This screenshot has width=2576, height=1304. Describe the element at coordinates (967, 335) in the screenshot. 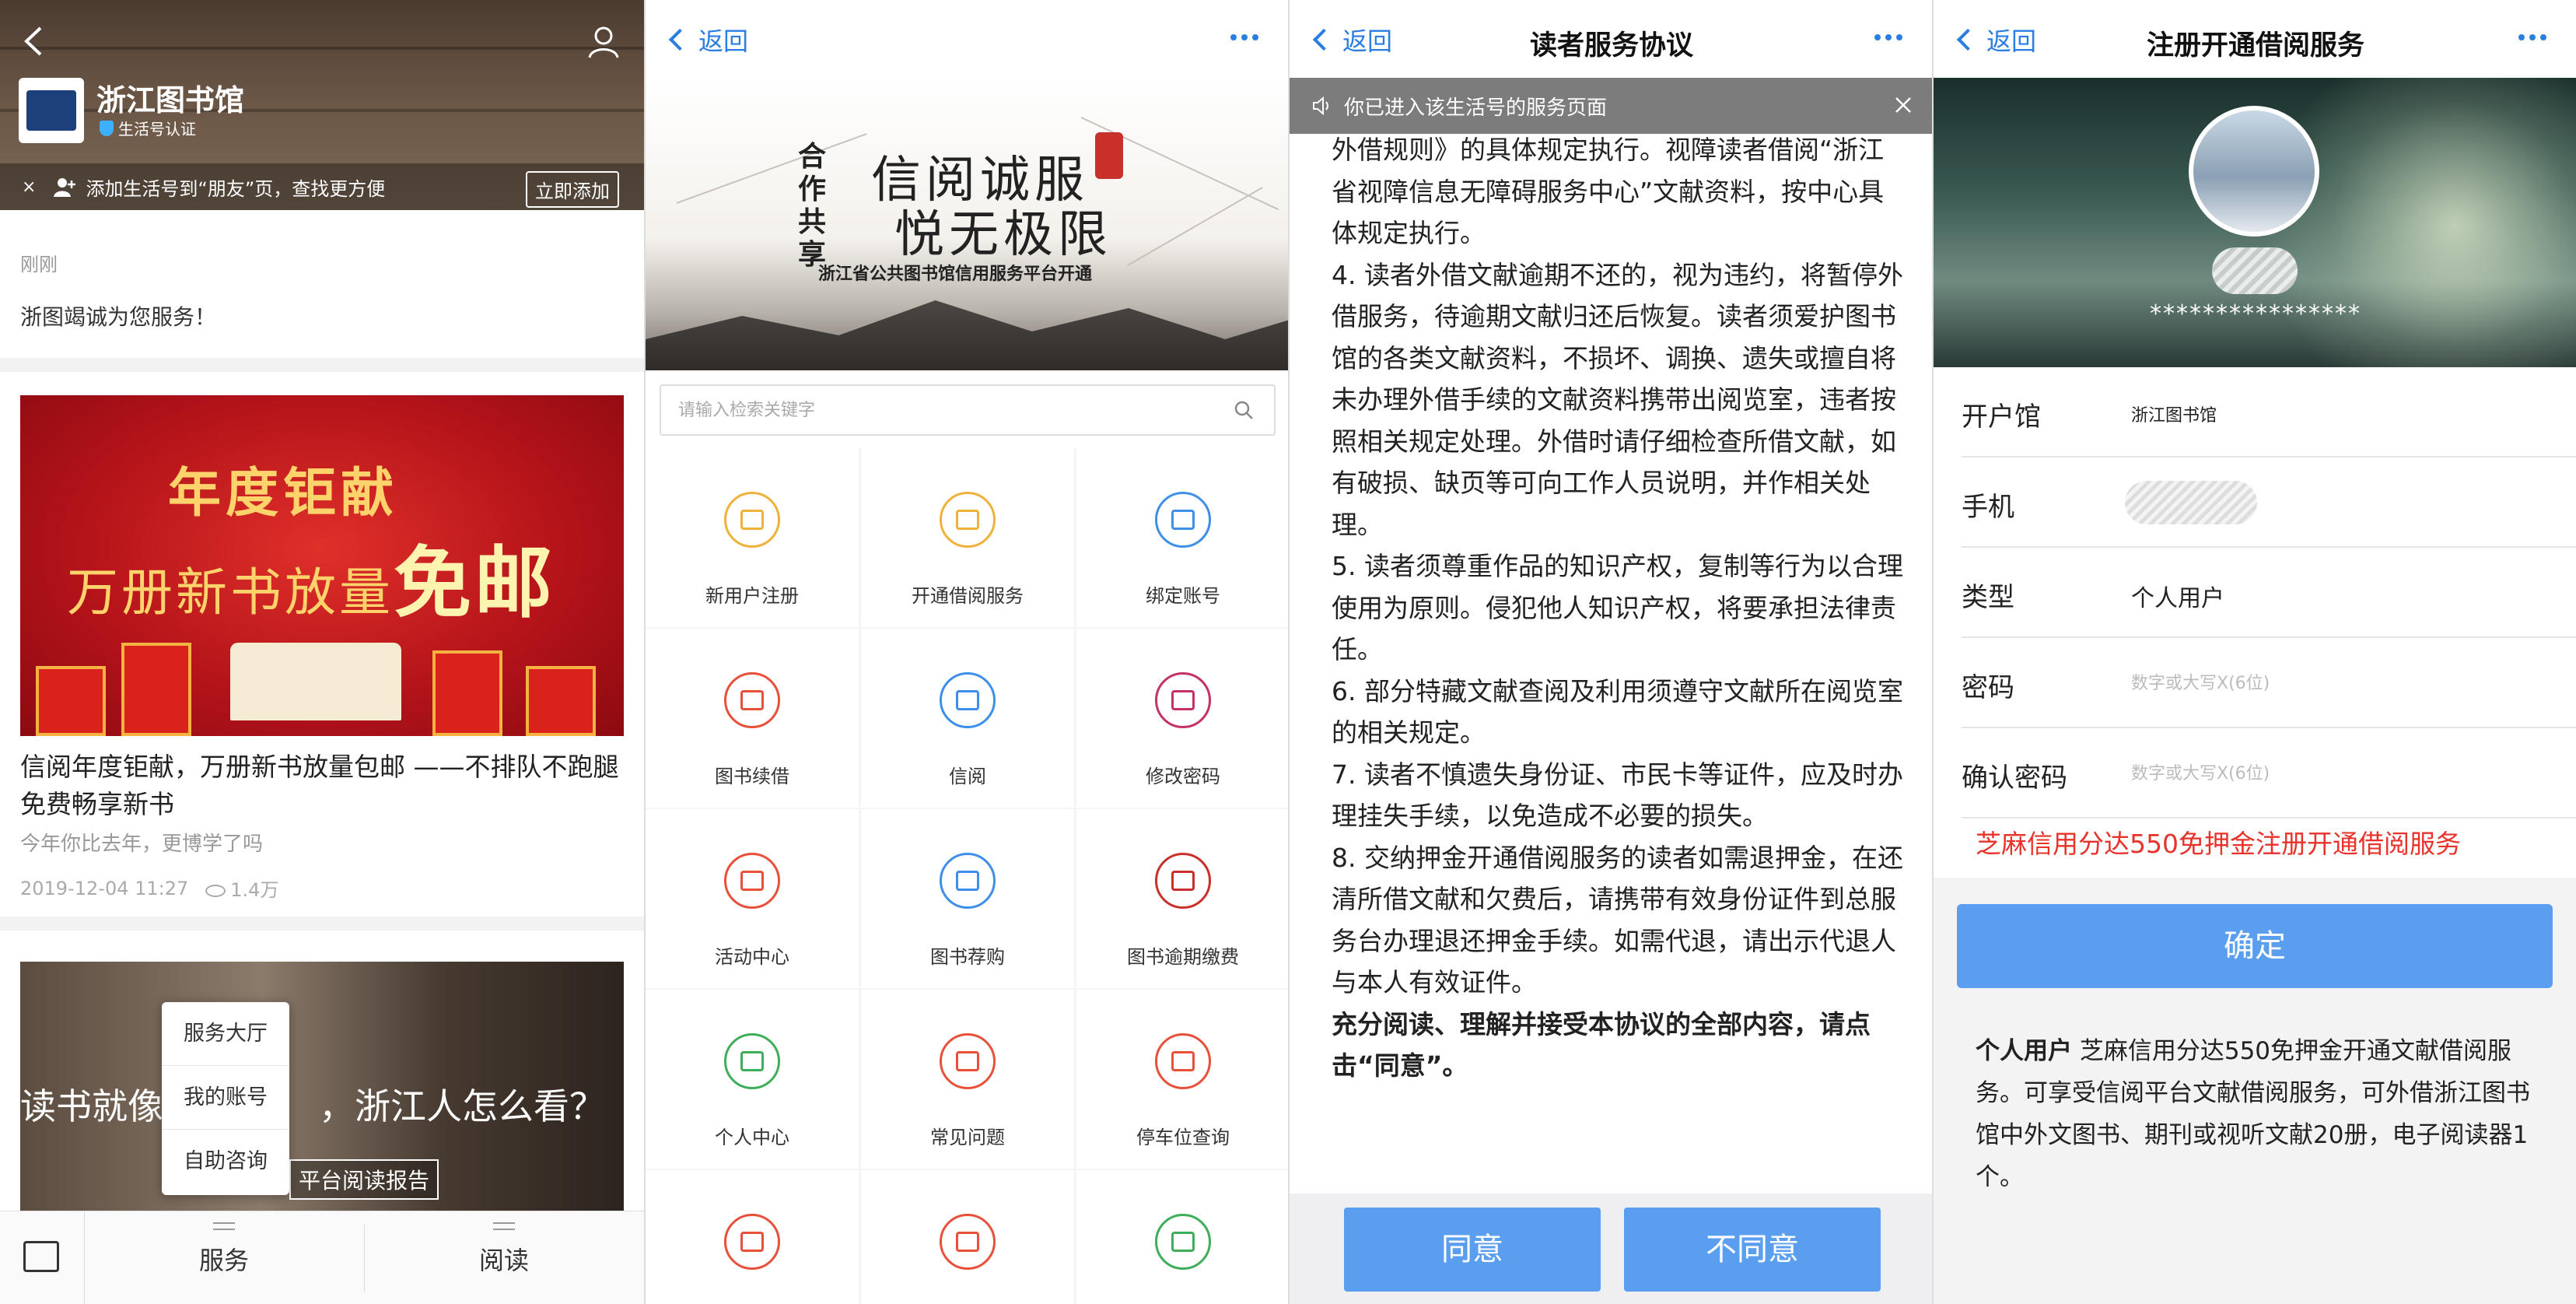

I see `ancient-roof-illustration` at that location.